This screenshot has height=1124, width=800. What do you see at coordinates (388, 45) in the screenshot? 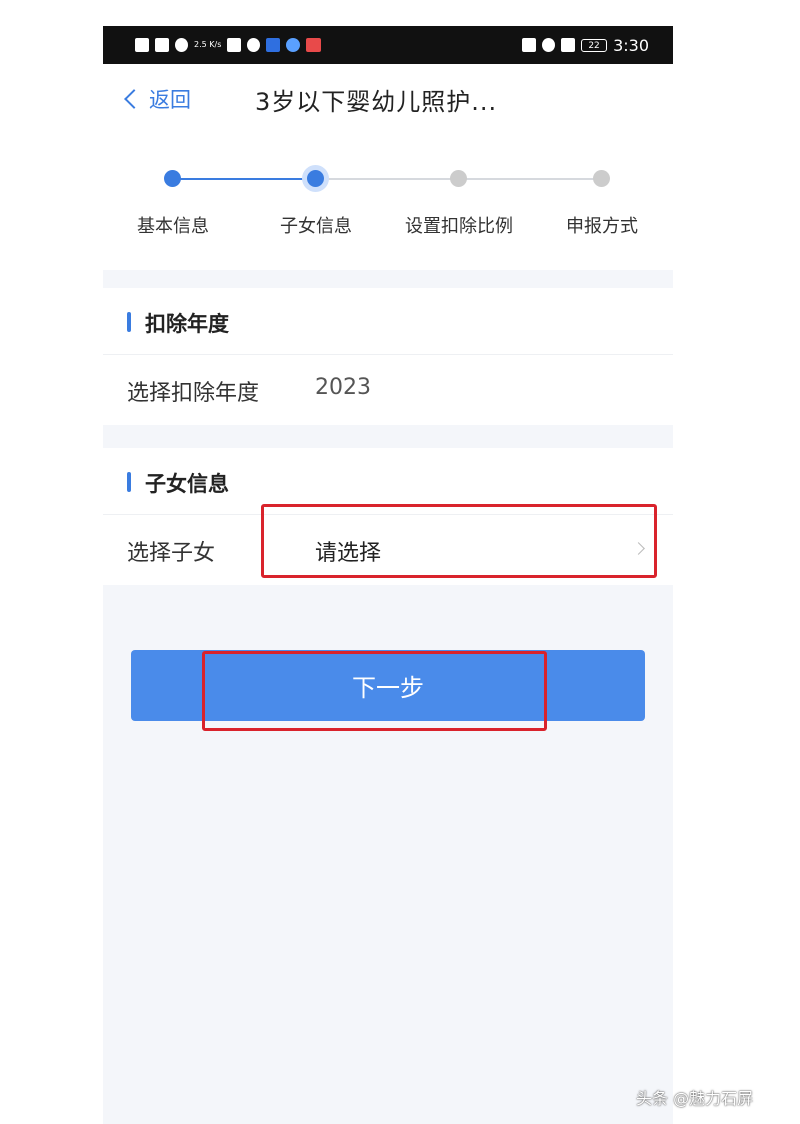
I see `status-bar: 2.5 K/s 22 3:30` at bounding box center [388, 45].